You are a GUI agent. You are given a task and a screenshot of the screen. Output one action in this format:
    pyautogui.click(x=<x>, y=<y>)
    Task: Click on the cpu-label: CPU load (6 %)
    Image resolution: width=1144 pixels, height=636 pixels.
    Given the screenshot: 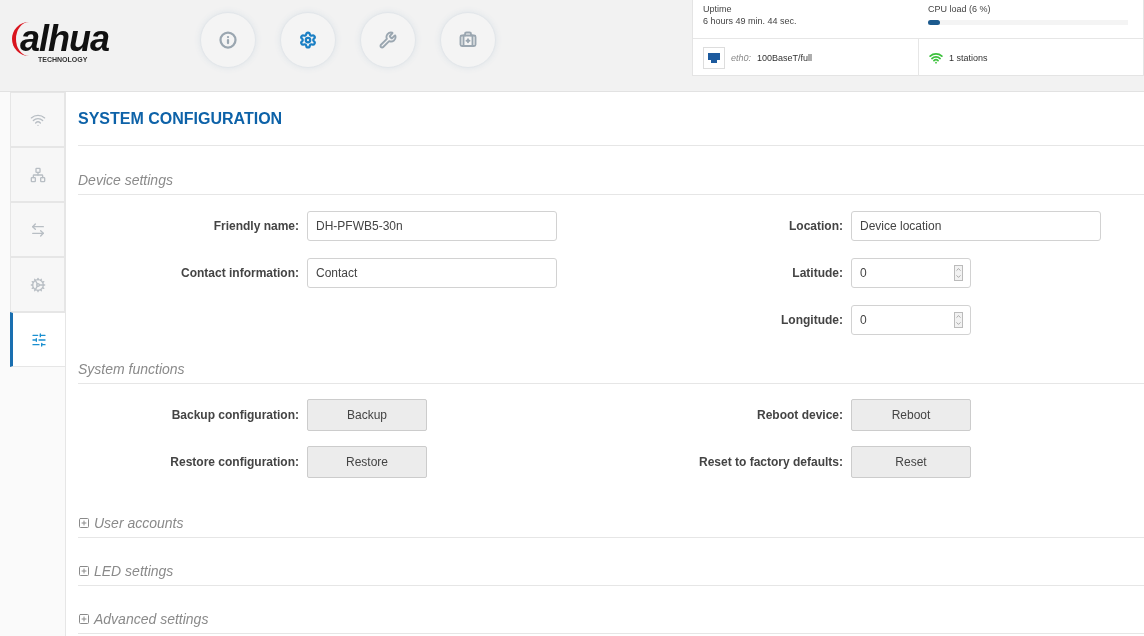 What is the action you would take?
    pyautogui.click(x=960, y=9)
    